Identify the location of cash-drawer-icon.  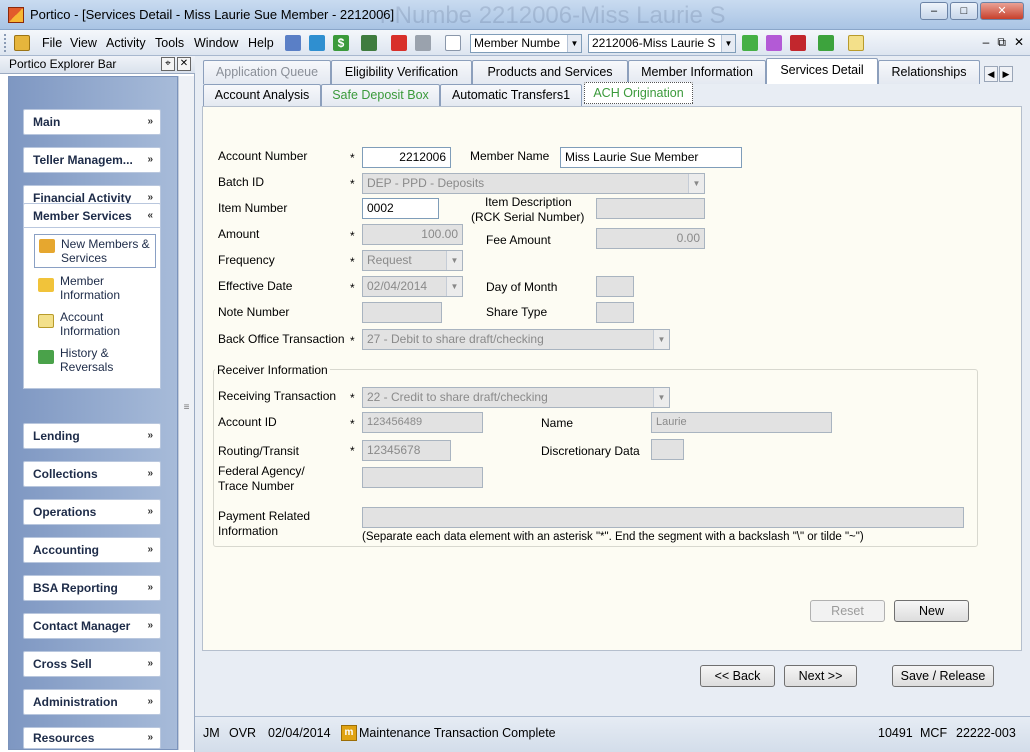
(369, 43).